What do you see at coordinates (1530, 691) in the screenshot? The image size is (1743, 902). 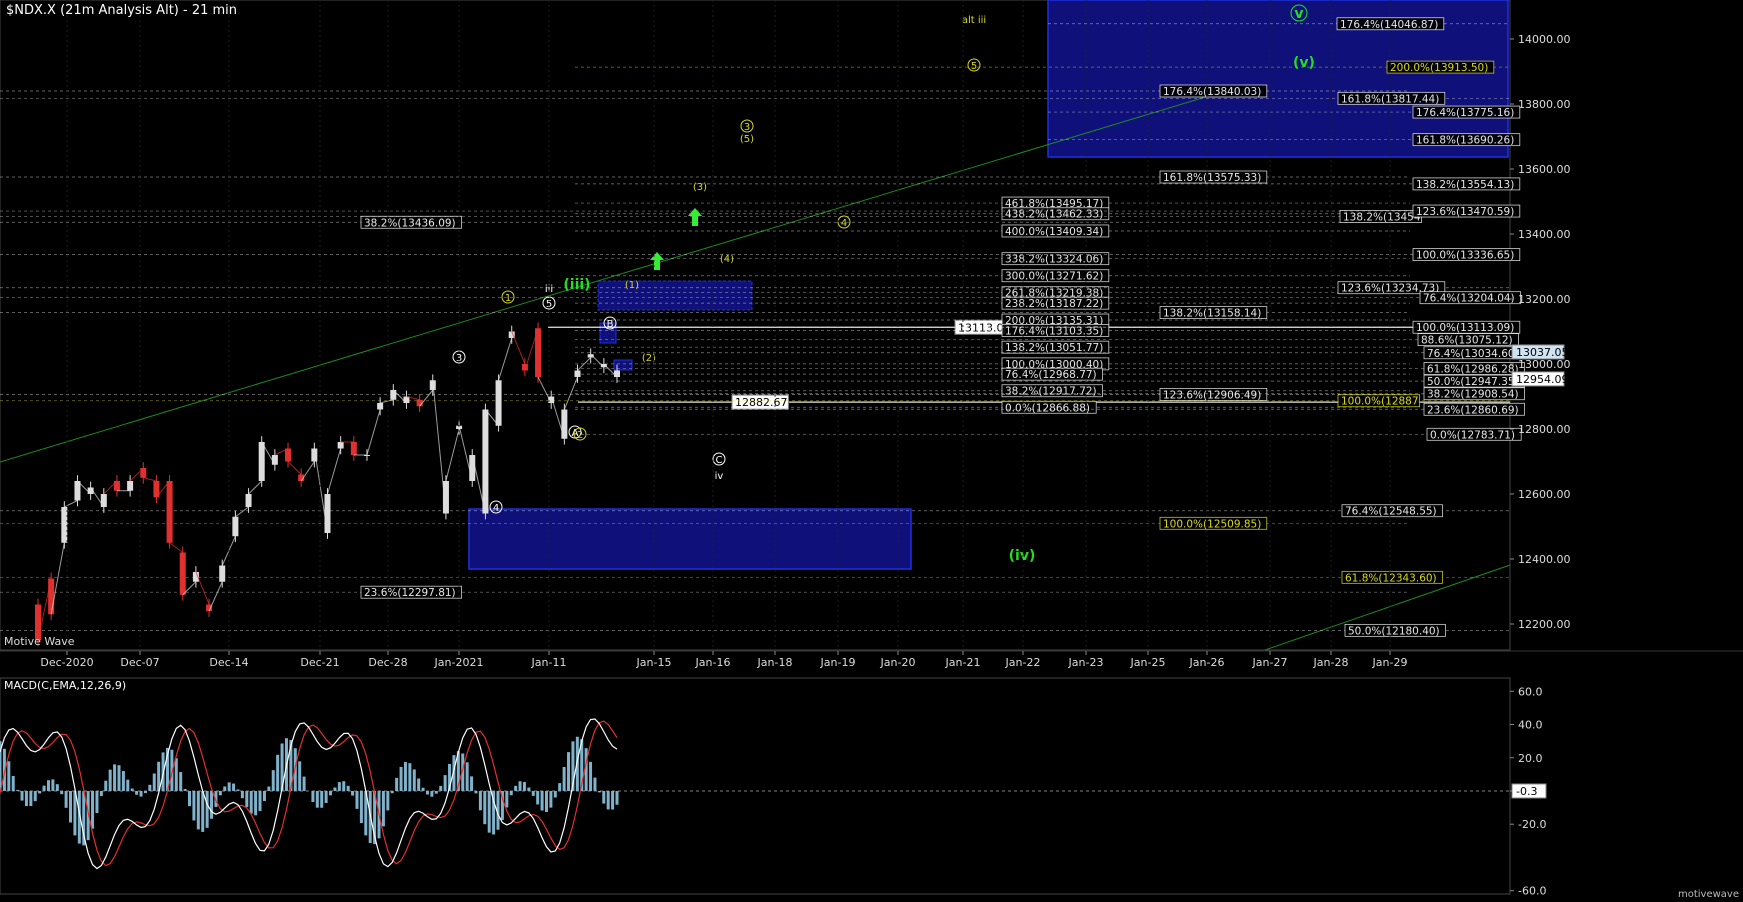 I see `macd-y-tick-label: 60.0` at bounding box center [1530, 691].